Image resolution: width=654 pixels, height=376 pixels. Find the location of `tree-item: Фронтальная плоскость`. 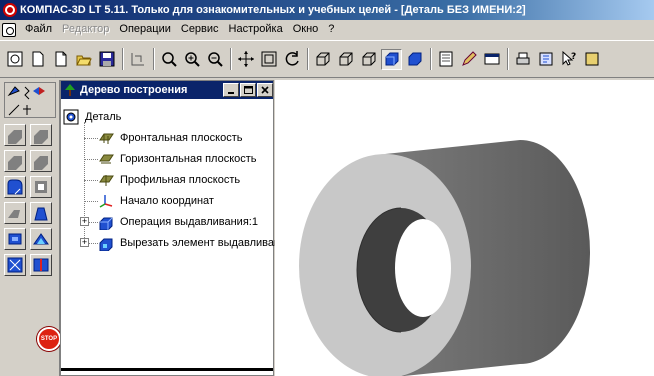

tree-item: Фронтальная плоскость is located at coordinates (170, 138).